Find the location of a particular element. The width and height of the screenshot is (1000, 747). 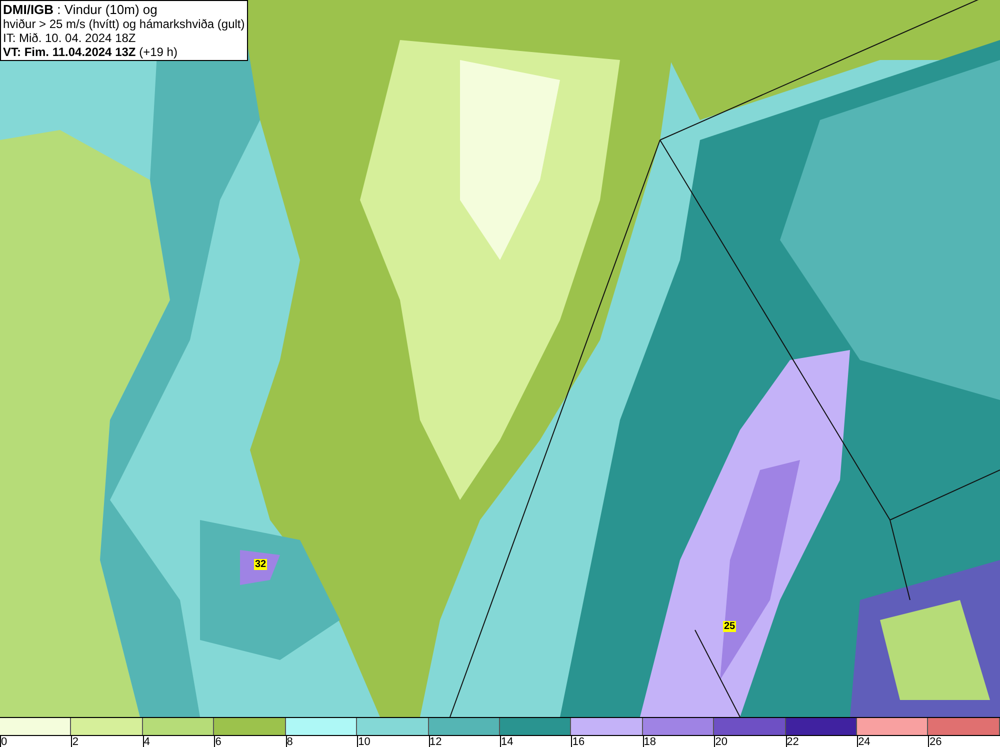

legend-tick-label: 18 is located at coordinates (651, 741).